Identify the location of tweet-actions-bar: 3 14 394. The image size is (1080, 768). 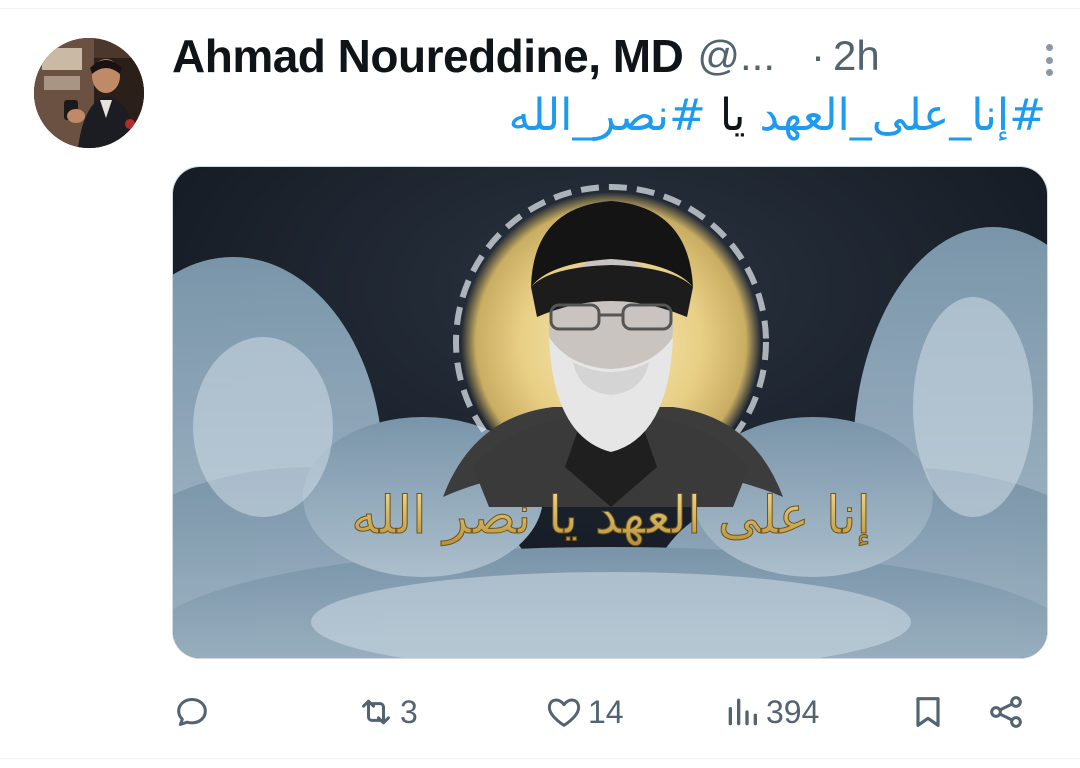
(610, 712).